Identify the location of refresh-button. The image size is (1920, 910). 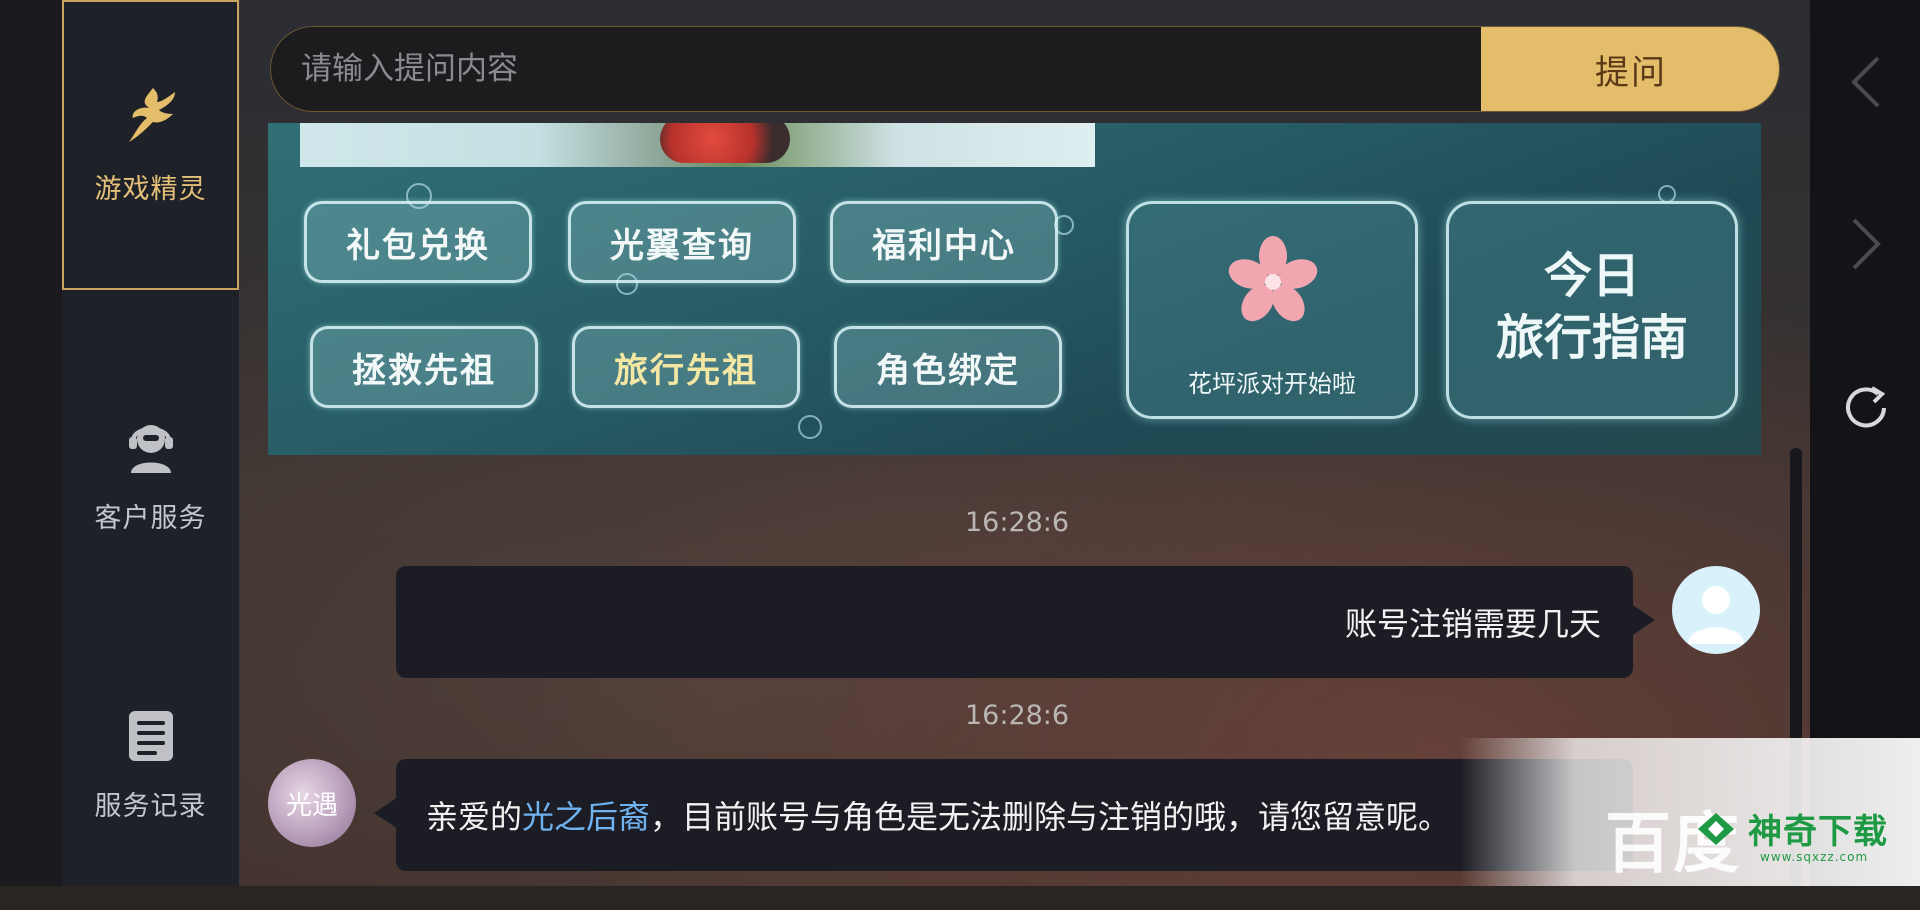
(1866, 408).